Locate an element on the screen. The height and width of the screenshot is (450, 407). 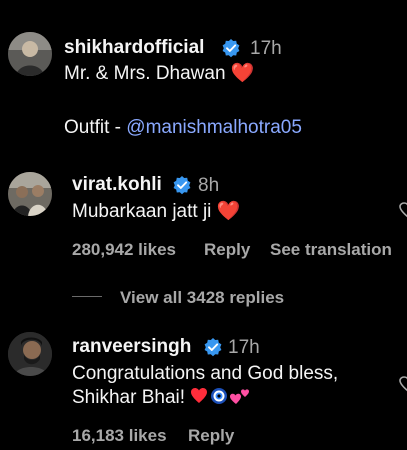
comment-text: Shikhar Bhai! is located at coordinates (129, 397).